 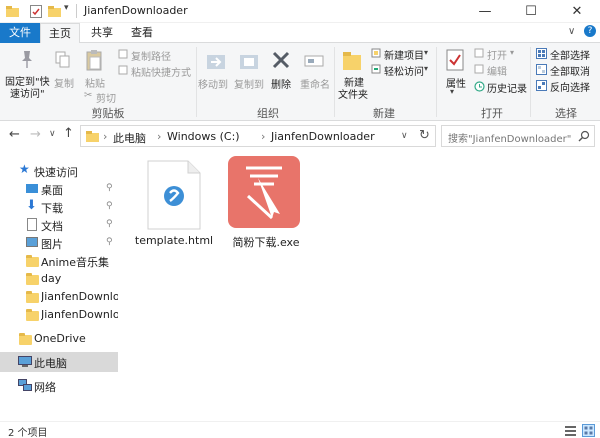 What do you see at coordinates (59, 243) in the screenshot?
I see `sidebar-item-pictures: 图片 ⚲` at bounding box center [59, 243].